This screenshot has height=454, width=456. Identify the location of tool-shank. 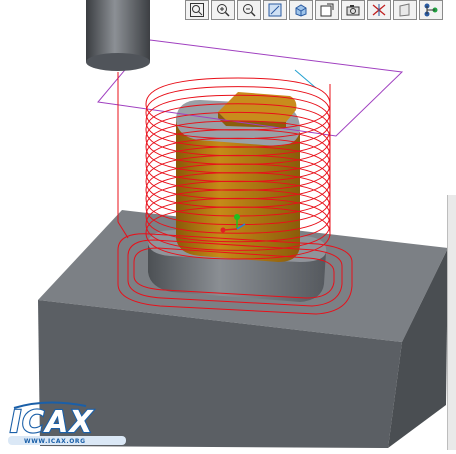
(118, 31).